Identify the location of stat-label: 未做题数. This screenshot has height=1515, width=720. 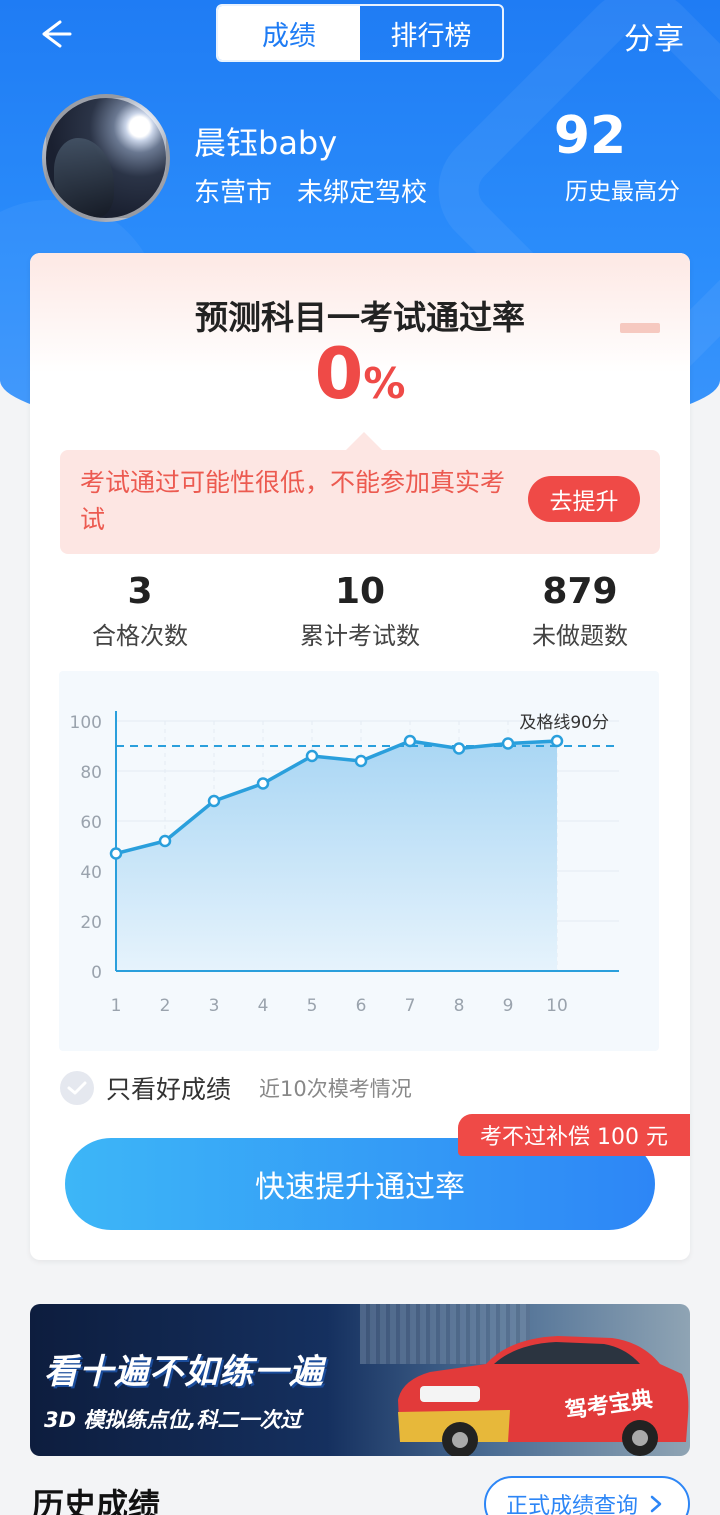
(580, 636).